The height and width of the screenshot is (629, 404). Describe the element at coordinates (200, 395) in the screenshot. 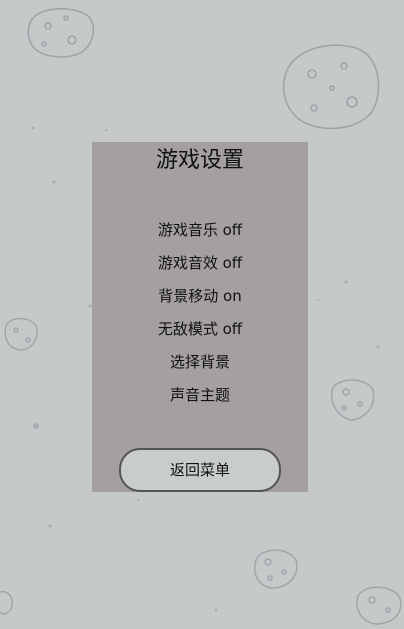

I see `sound-theme-option: 声音主题` at that location.